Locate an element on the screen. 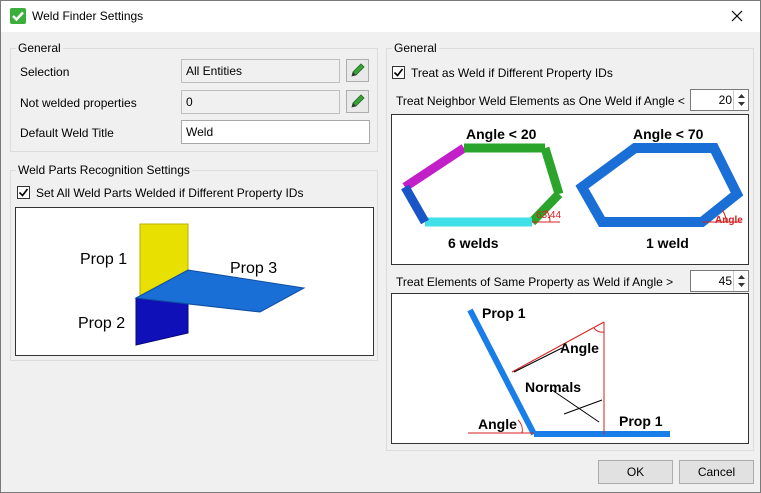 The image size is (761, 493). prop1-label: Prop 1 is located at coordinates (103, 259).